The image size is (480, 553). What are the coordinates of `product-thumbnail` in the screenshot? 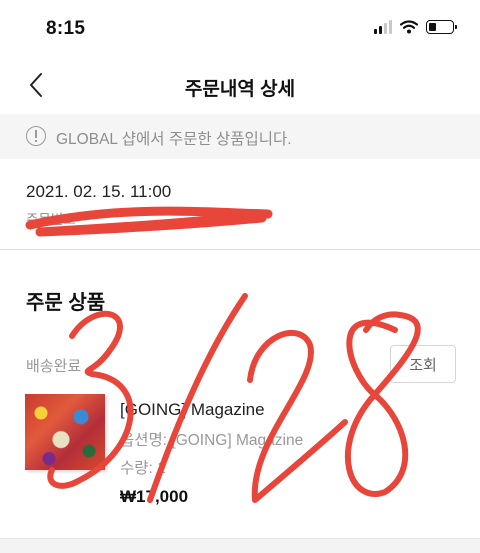 It's located at (65, 432).